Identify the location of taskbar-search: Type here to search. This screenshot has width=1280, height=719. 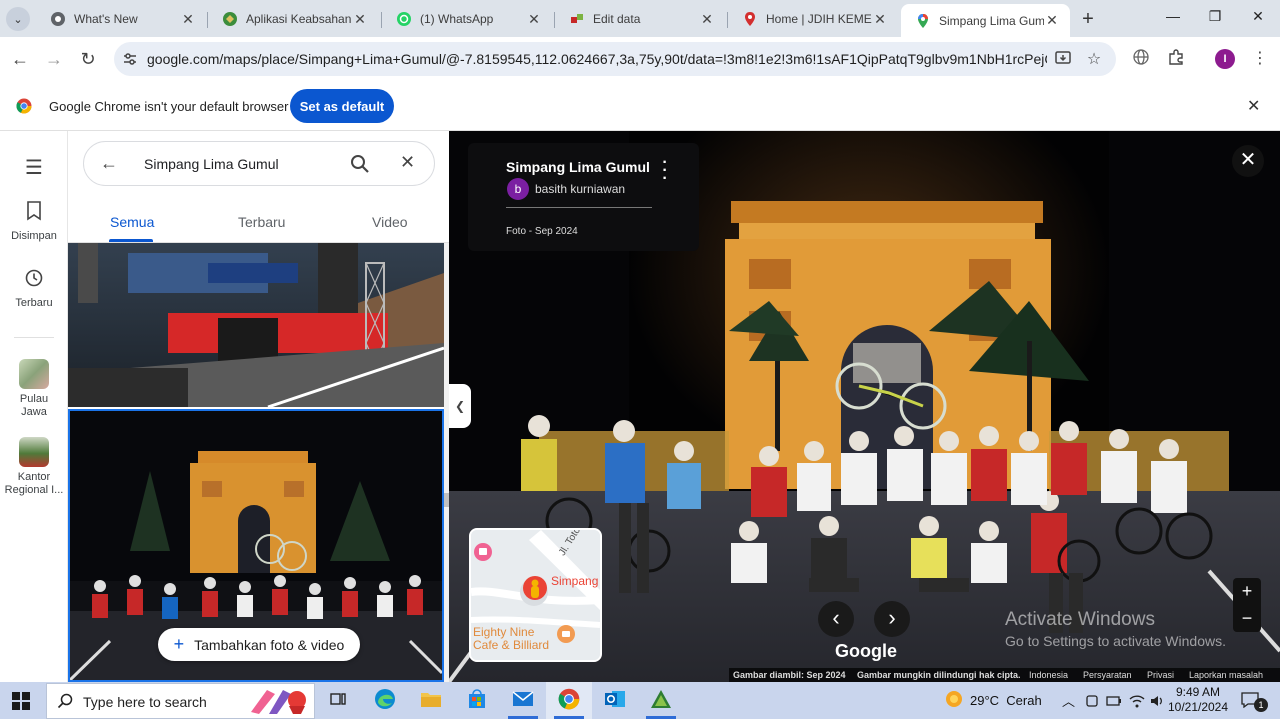
(180, 701).